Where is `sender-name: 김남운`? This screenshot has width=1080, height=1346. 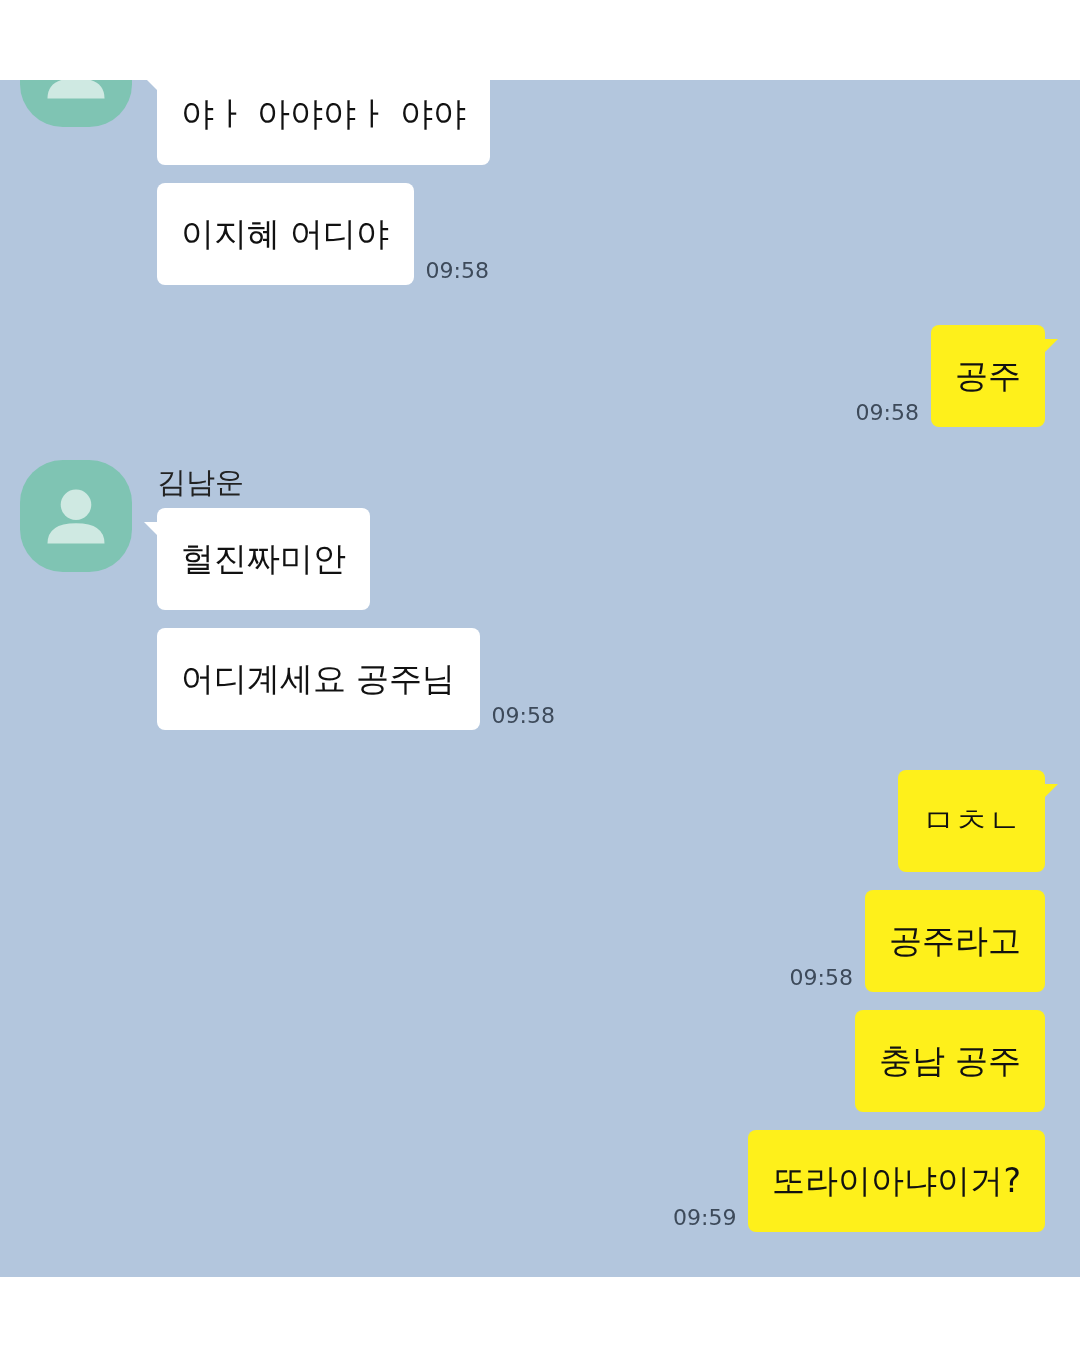
sender-name: 김남운 is located at coordinates (201, 481).